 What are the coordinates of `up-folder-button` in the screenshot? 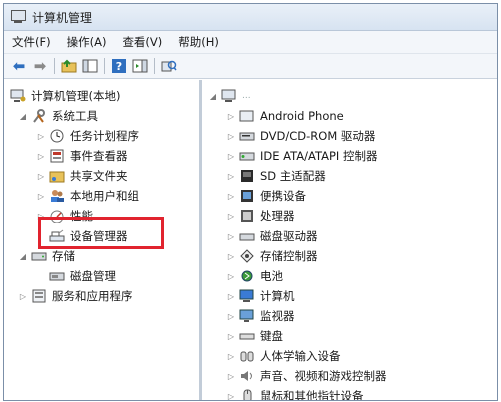 It's located at (69, 66).